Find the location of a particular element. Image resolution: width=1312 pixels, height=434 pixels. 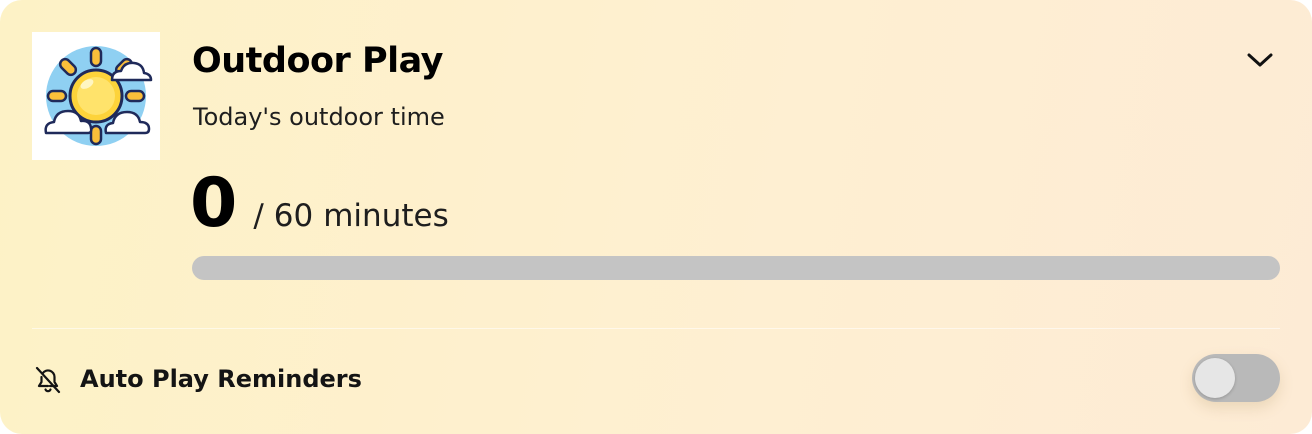

sun-with-clouds-icon is located at coordinates (96, 96).